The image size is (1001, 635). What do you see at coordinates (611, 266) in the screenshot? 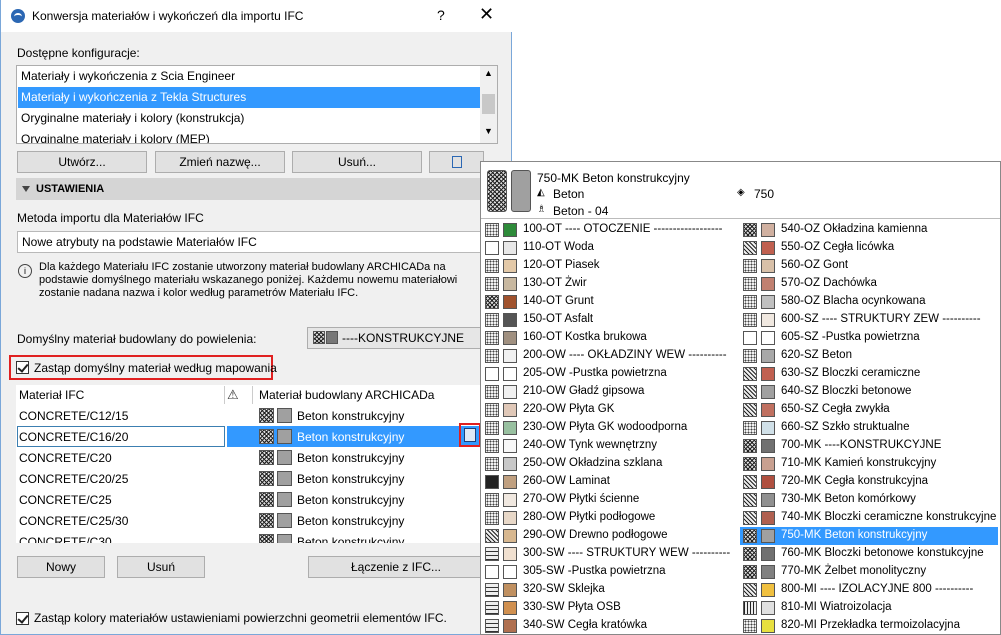
I see `material-list-item: 120-OT Piasek` at bounding box center [611, 266].